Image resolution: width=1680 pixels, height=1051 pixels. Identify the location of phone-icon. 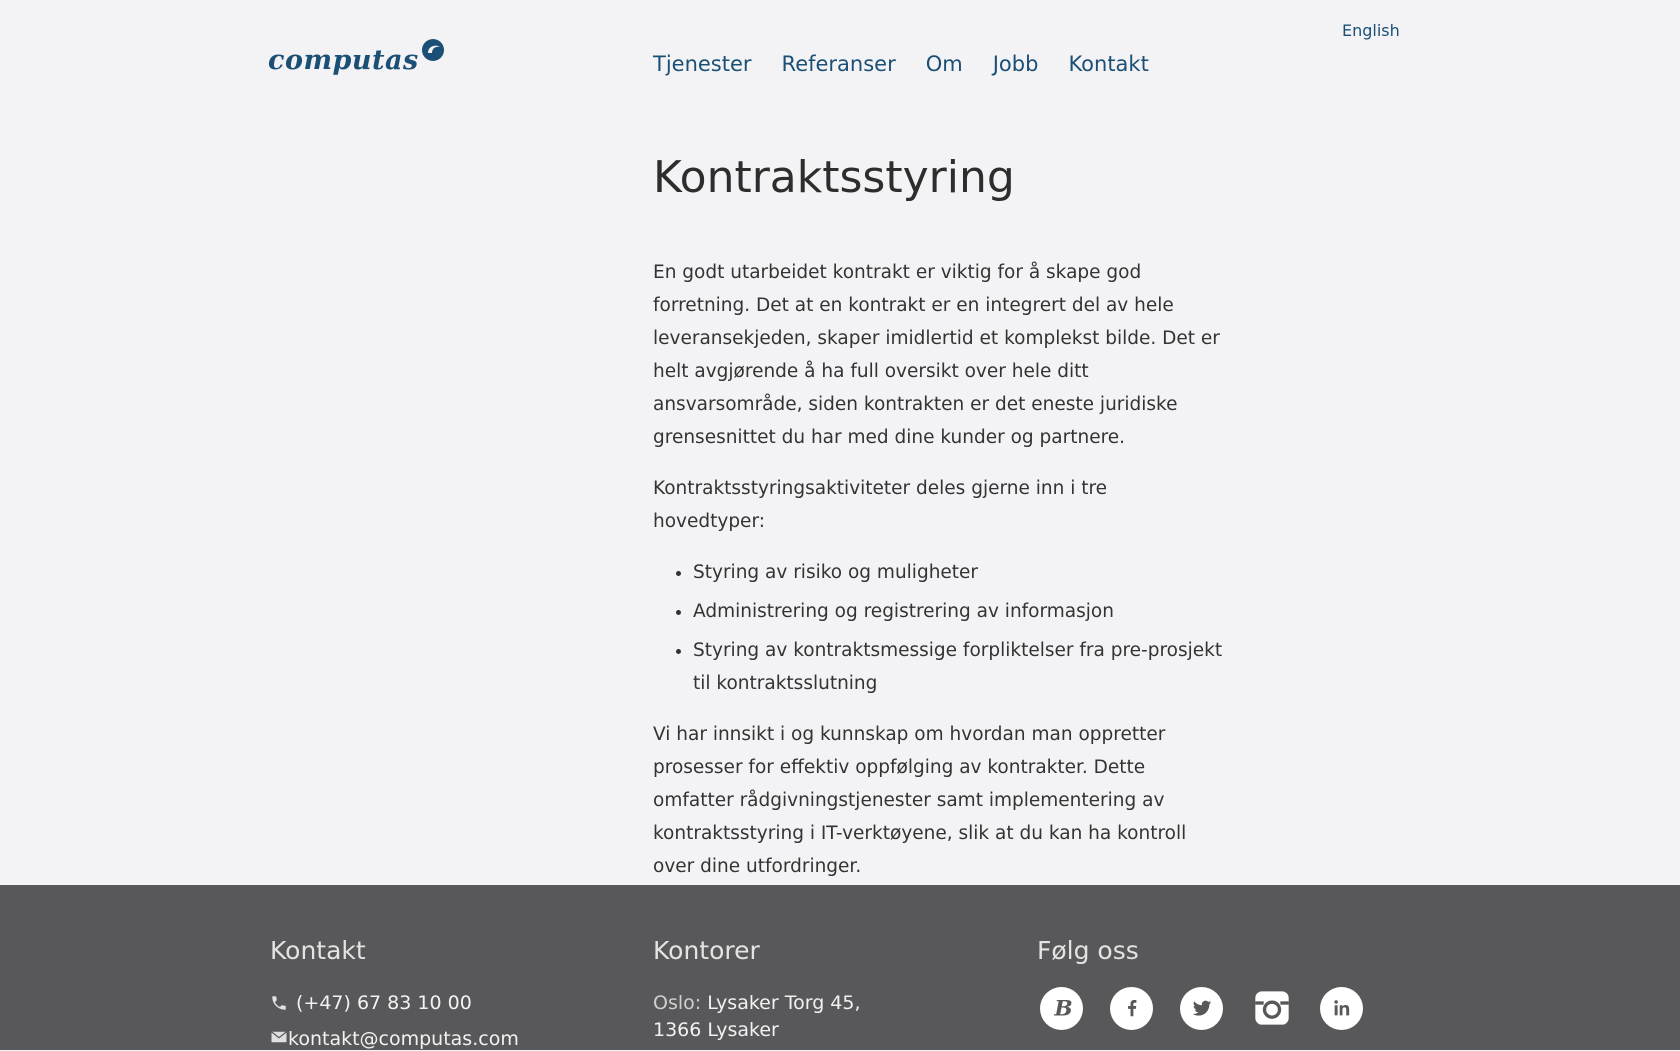
(279, 1003).